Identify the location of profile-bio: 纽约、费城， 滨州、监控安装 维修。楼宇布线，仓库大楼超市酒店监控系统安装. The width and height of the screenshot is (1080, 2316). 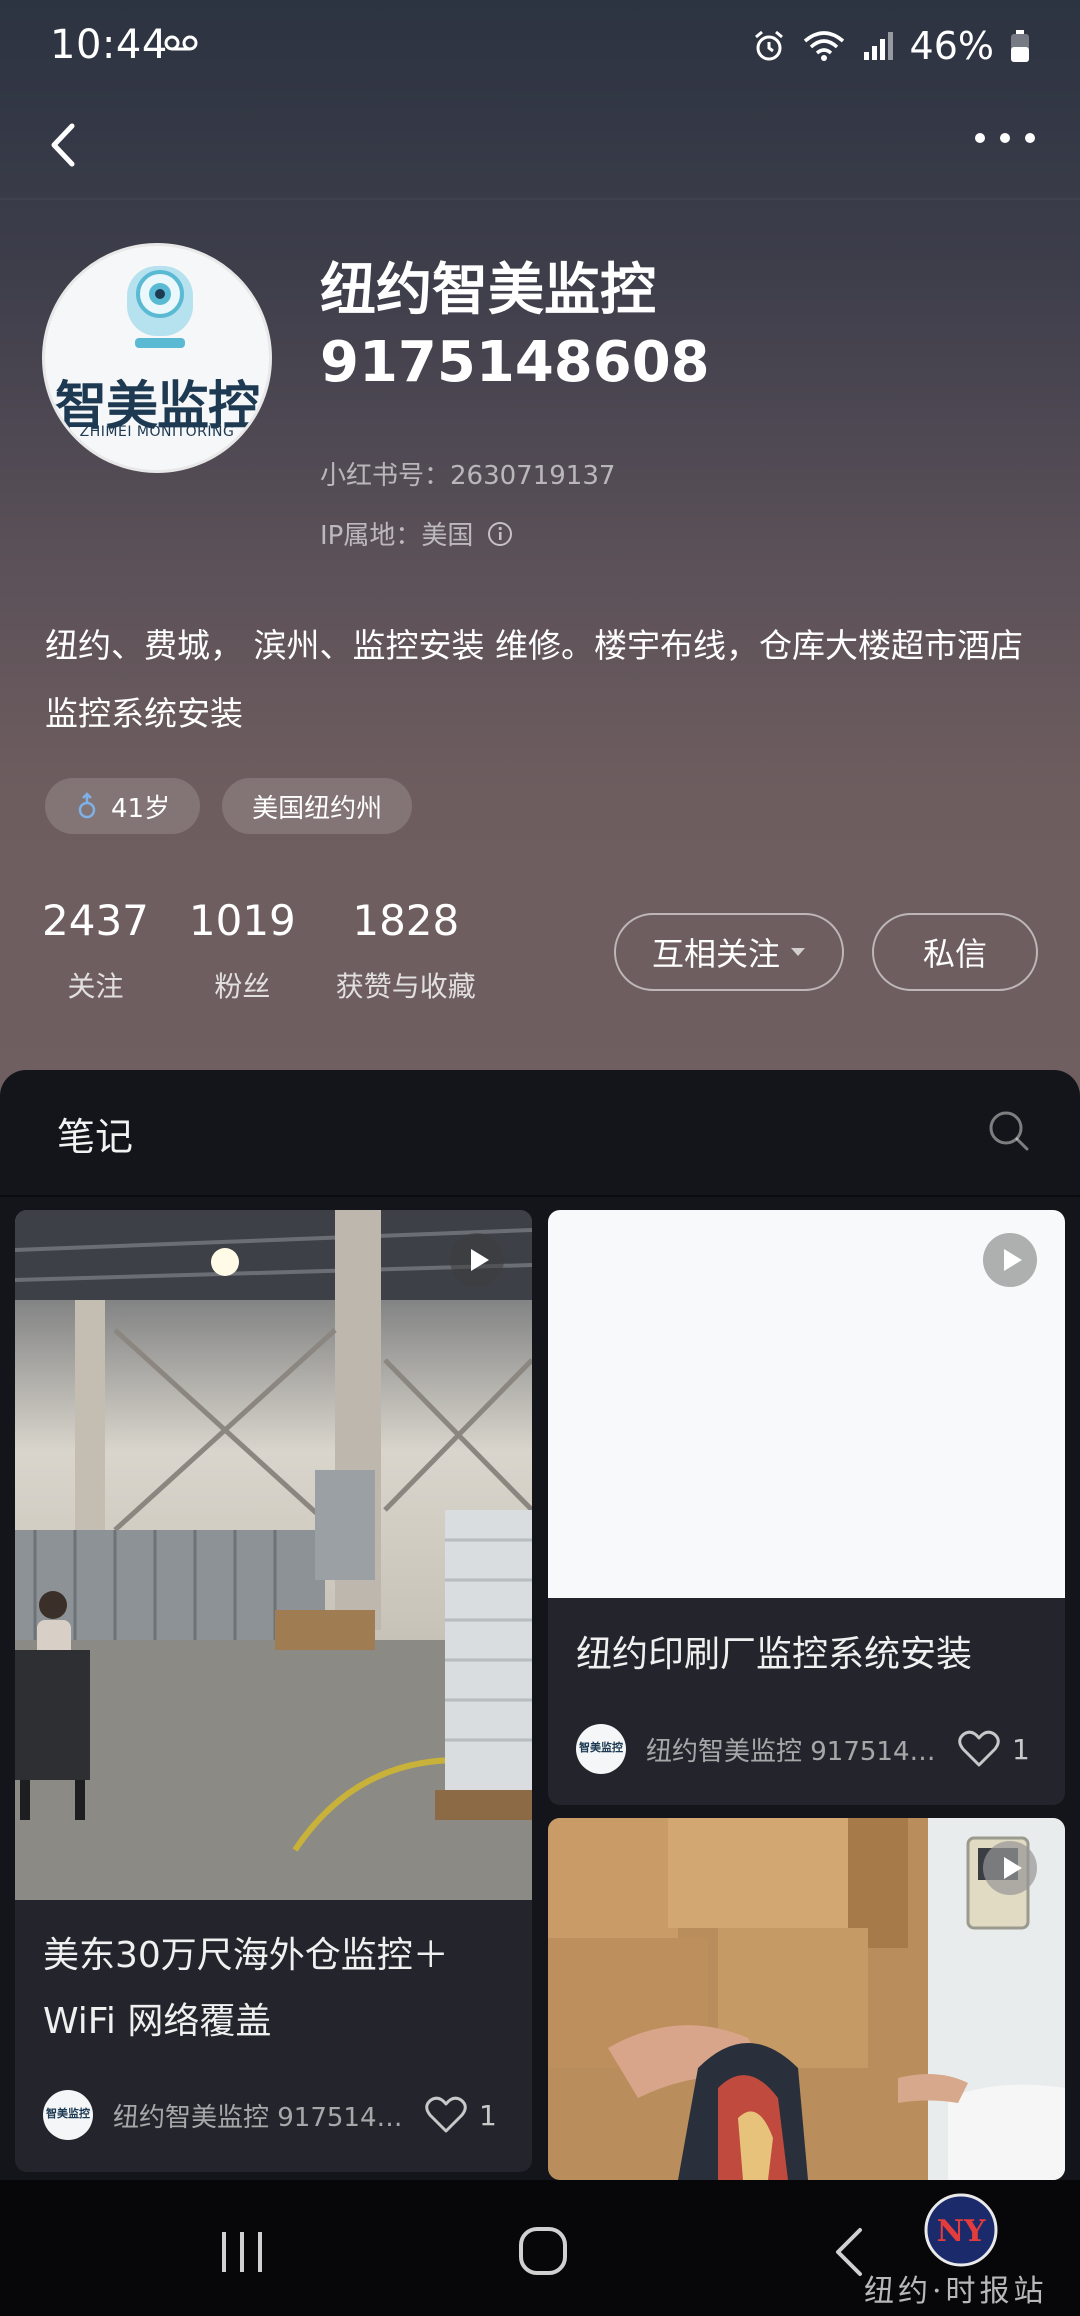
(534, 679).